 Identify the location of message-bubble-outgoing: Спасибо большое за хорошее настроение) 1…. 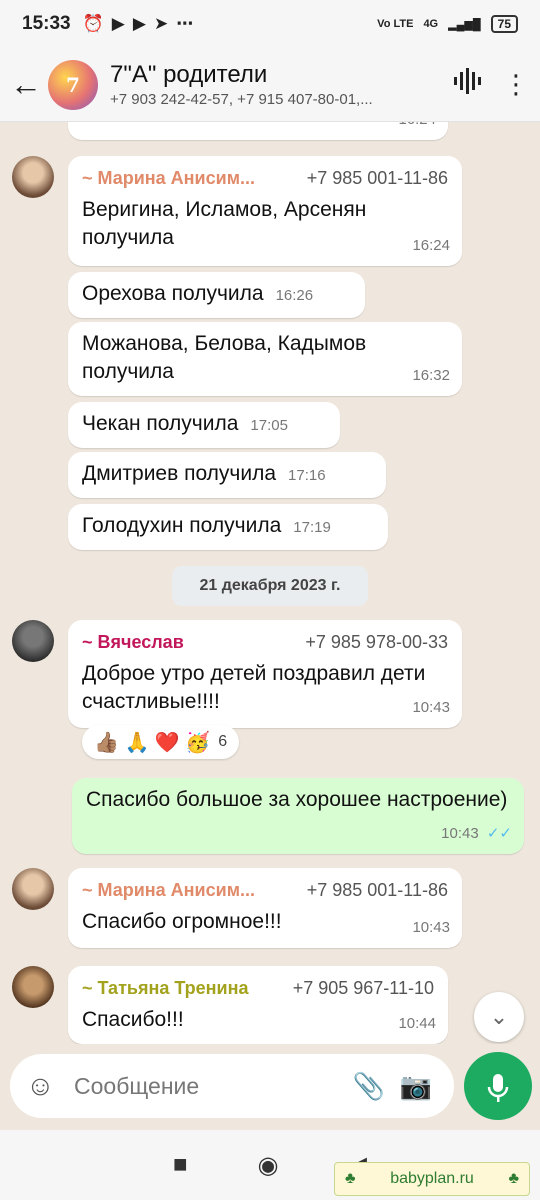
(298, 816).